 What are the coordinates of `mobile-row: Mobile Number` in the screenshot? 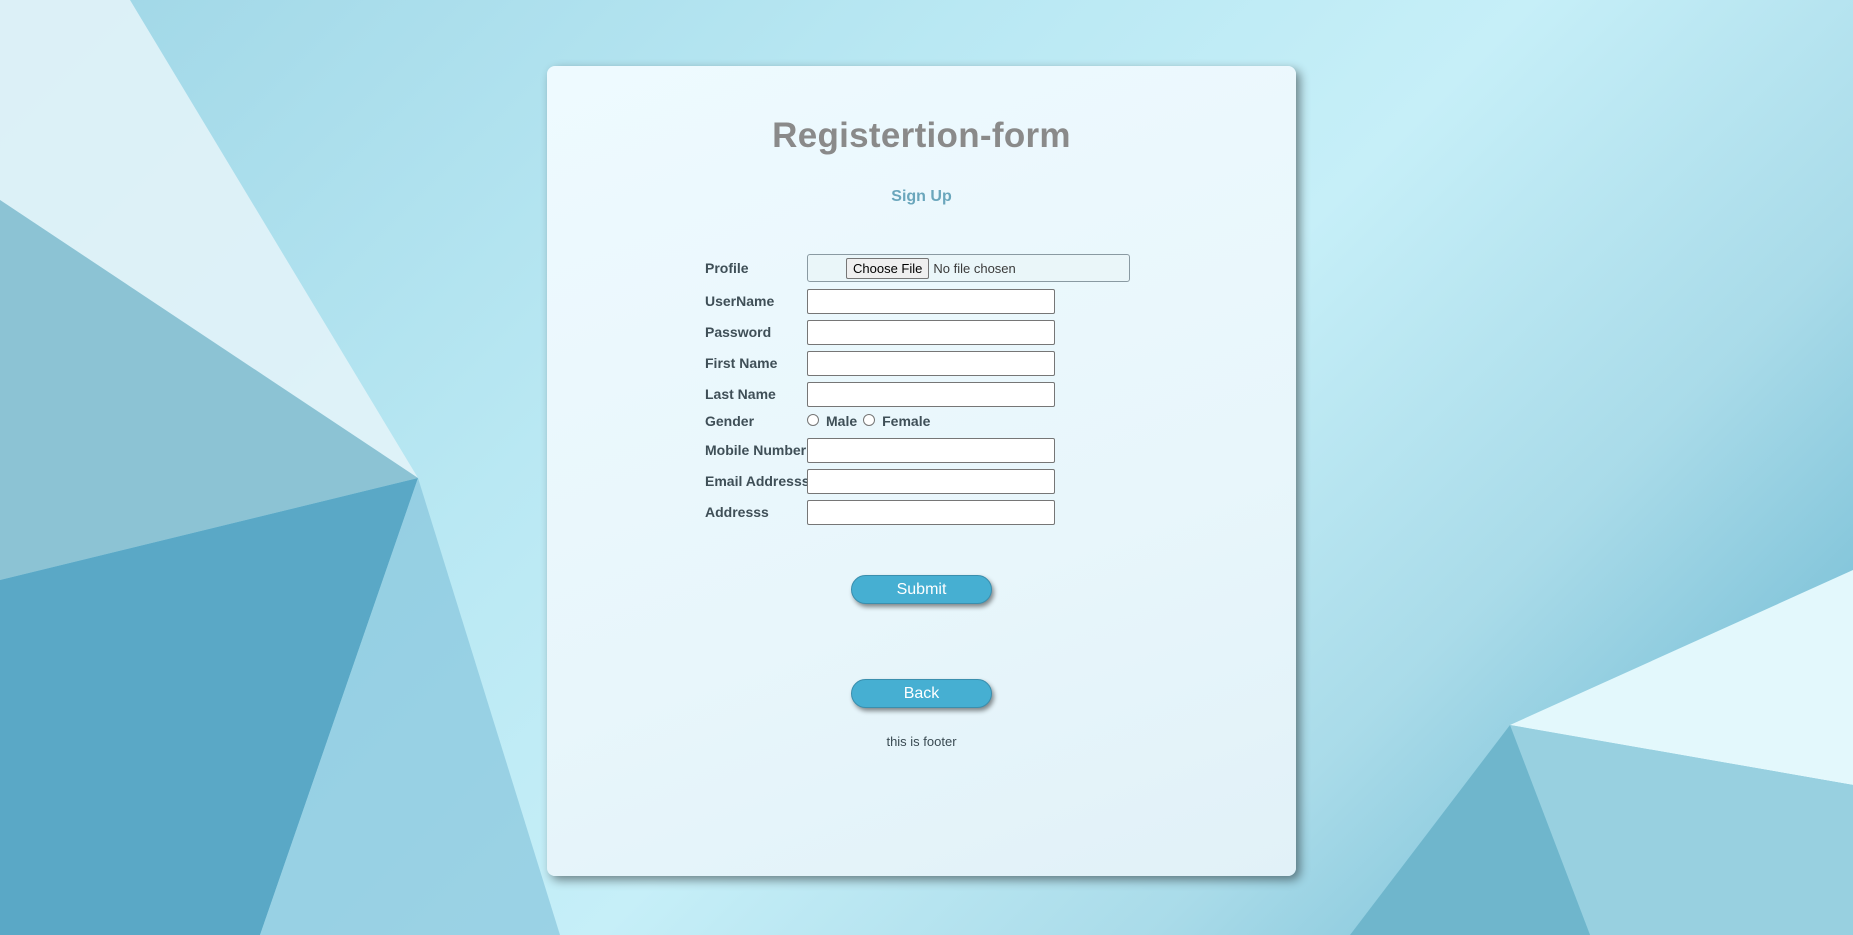 It's located at (880, 450).